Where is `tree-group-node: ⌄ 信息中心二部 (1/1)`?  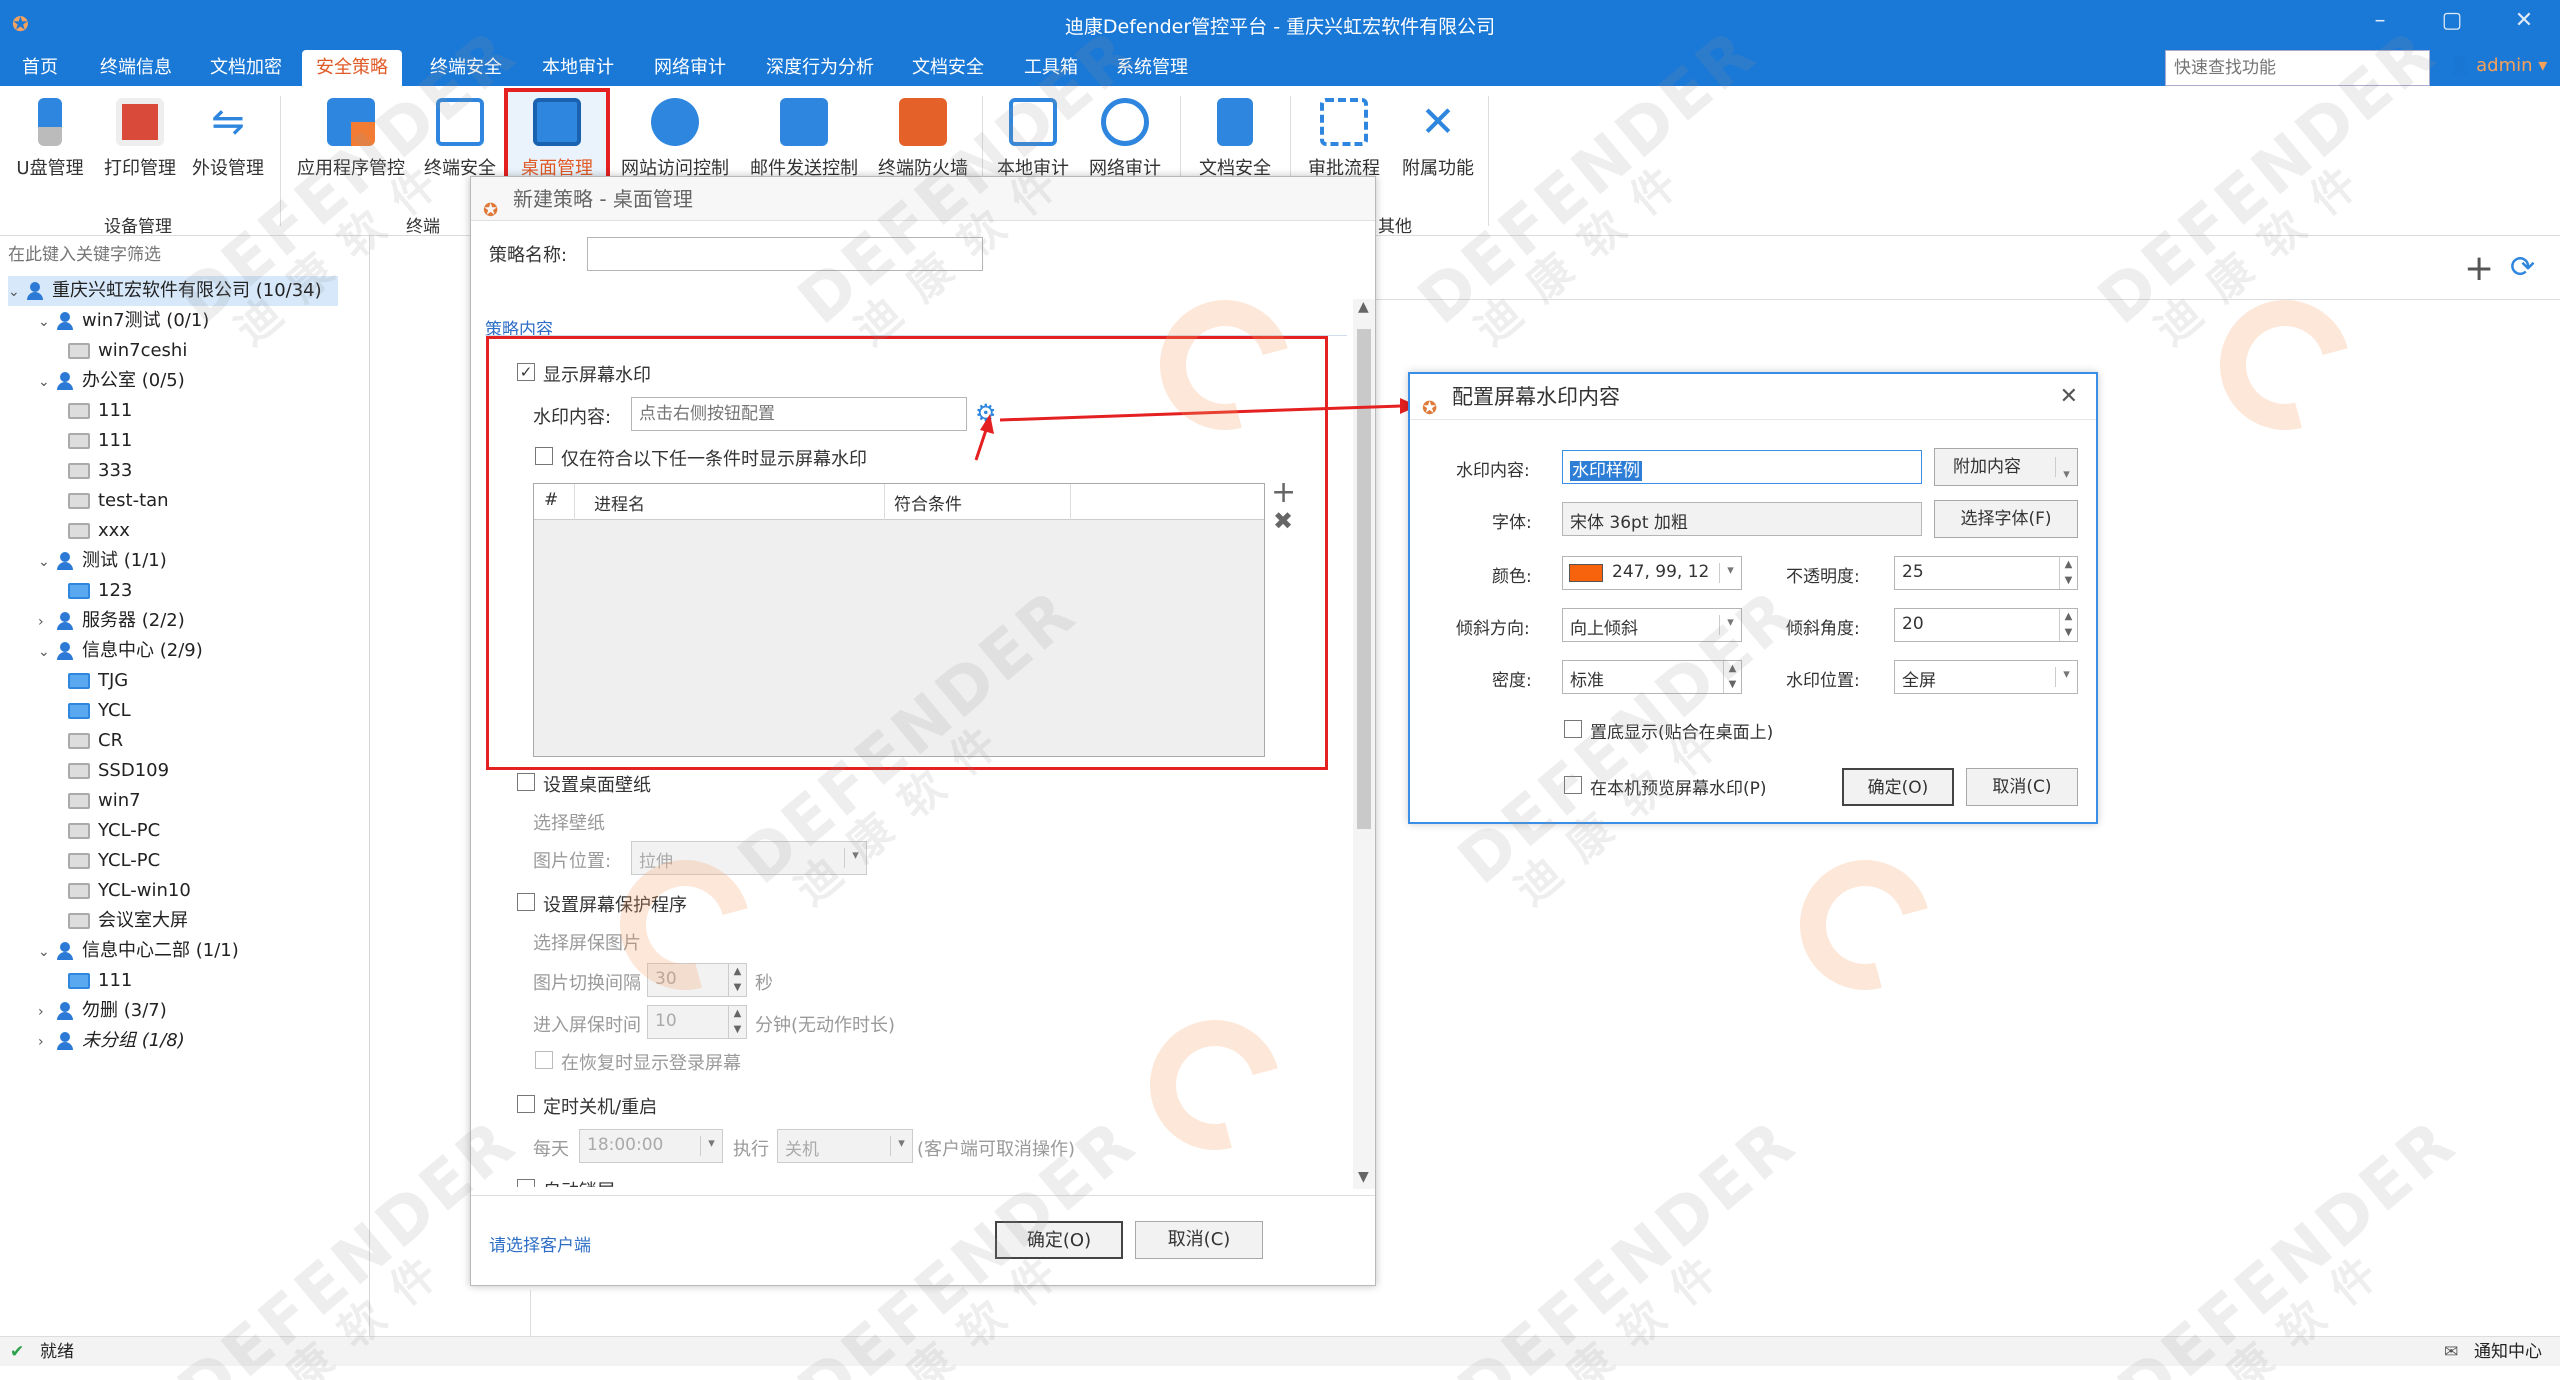 tree-group-node: ⌄ 信息中心二部 (1/1) is located at coordinates (138, 951).